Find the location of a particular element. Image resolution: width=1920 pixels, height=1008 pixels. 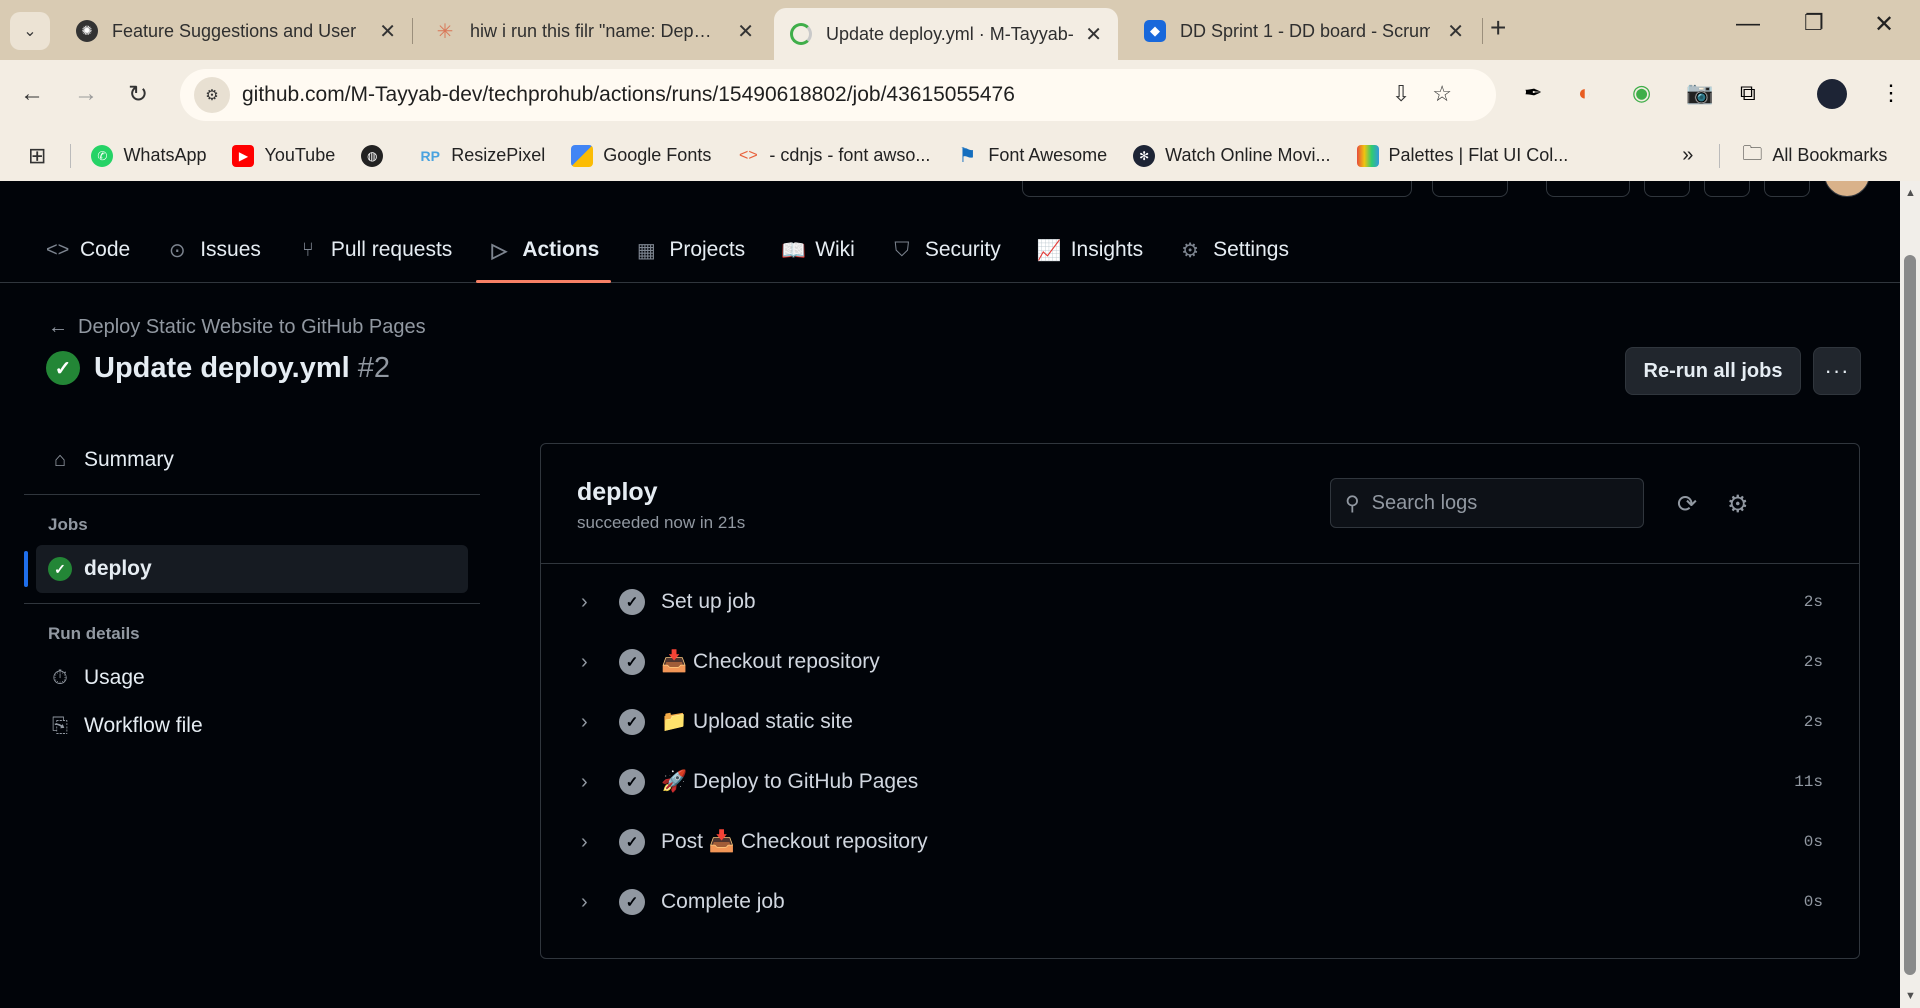

table-icon: ▦ is located at coordinates (646, 250).